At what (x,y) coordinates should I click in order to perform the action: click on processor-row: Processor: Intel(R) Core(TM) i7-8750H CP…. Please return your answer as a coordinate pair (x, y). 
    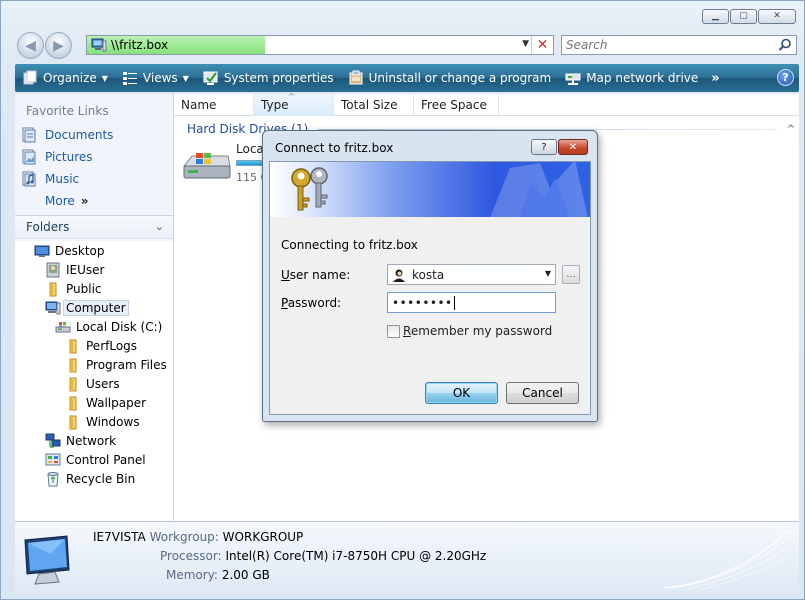
    Looking at the image, I should click on (323, 556).